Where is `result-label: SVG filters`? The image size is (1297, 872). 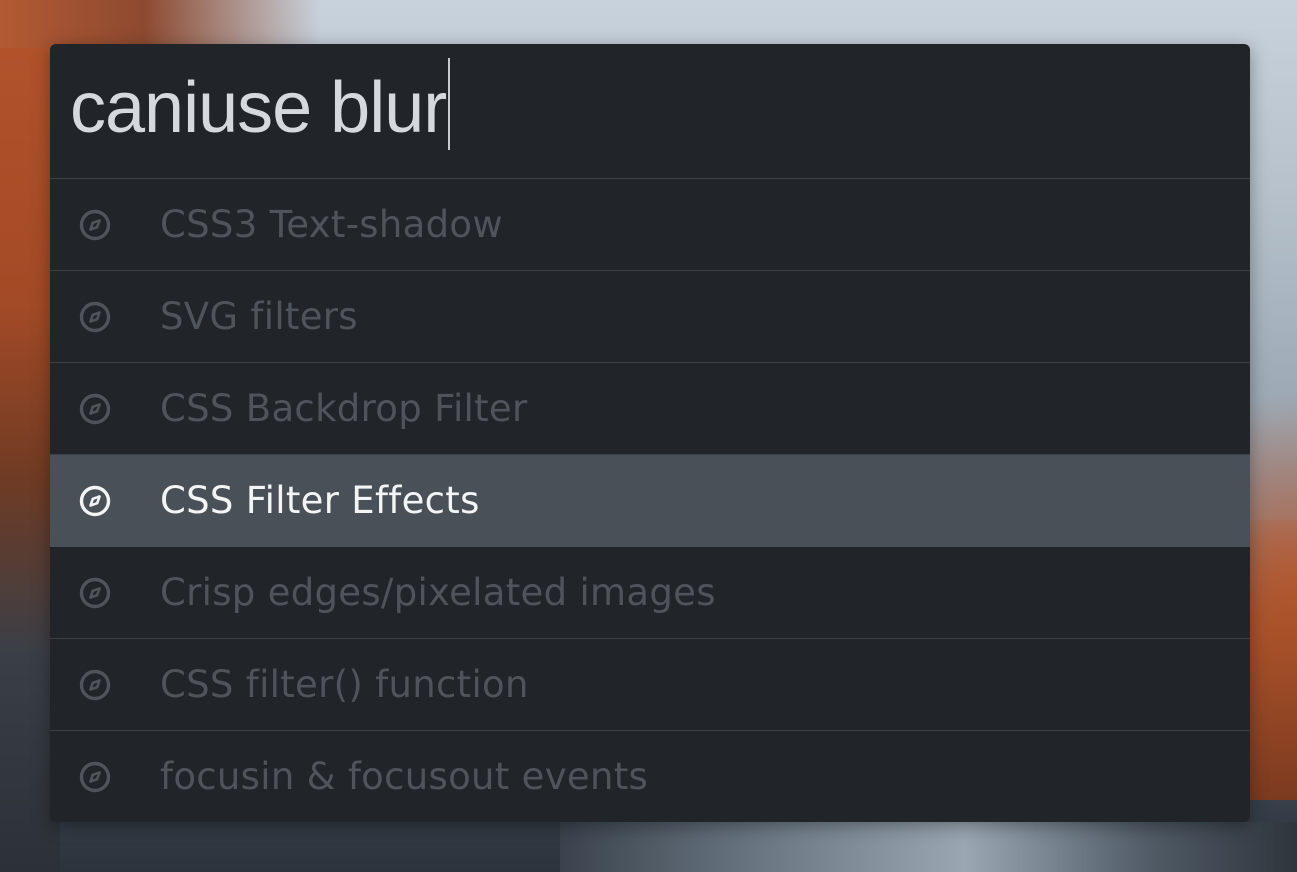 result-label: SVG filters is located at coordinates (259, 316).